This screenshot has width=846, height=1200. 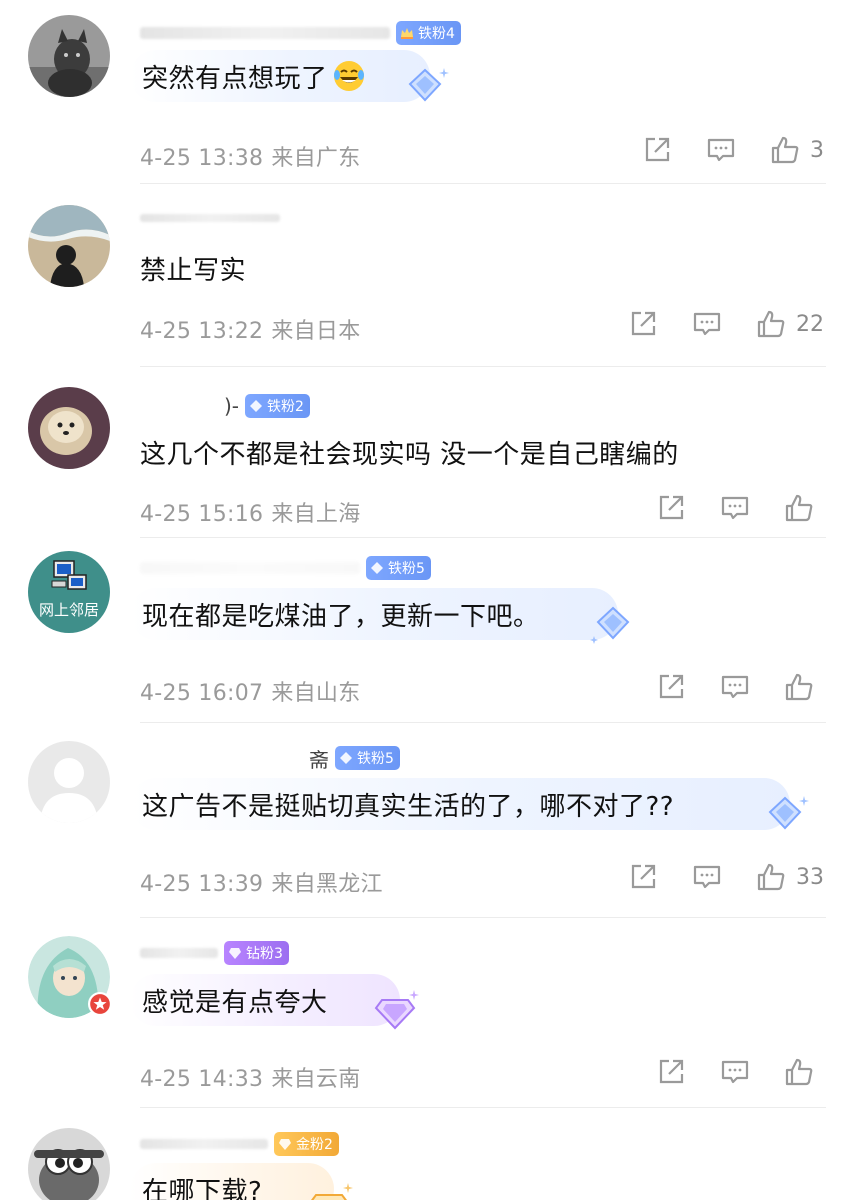 What do you see at coordinates (810, 324) in the screenshot?
I see `like-count: 22` at bounding box center [810, 324].